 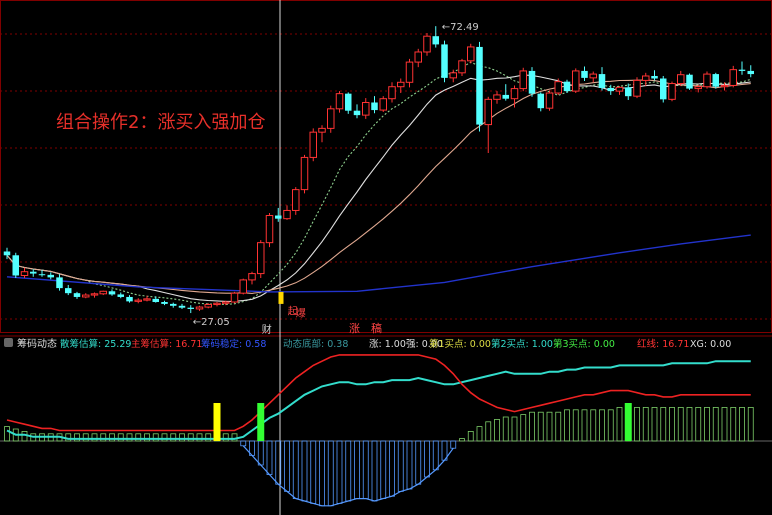 I want to click on indicator-label: 红线: 16.71, so click(x=663, y=344).